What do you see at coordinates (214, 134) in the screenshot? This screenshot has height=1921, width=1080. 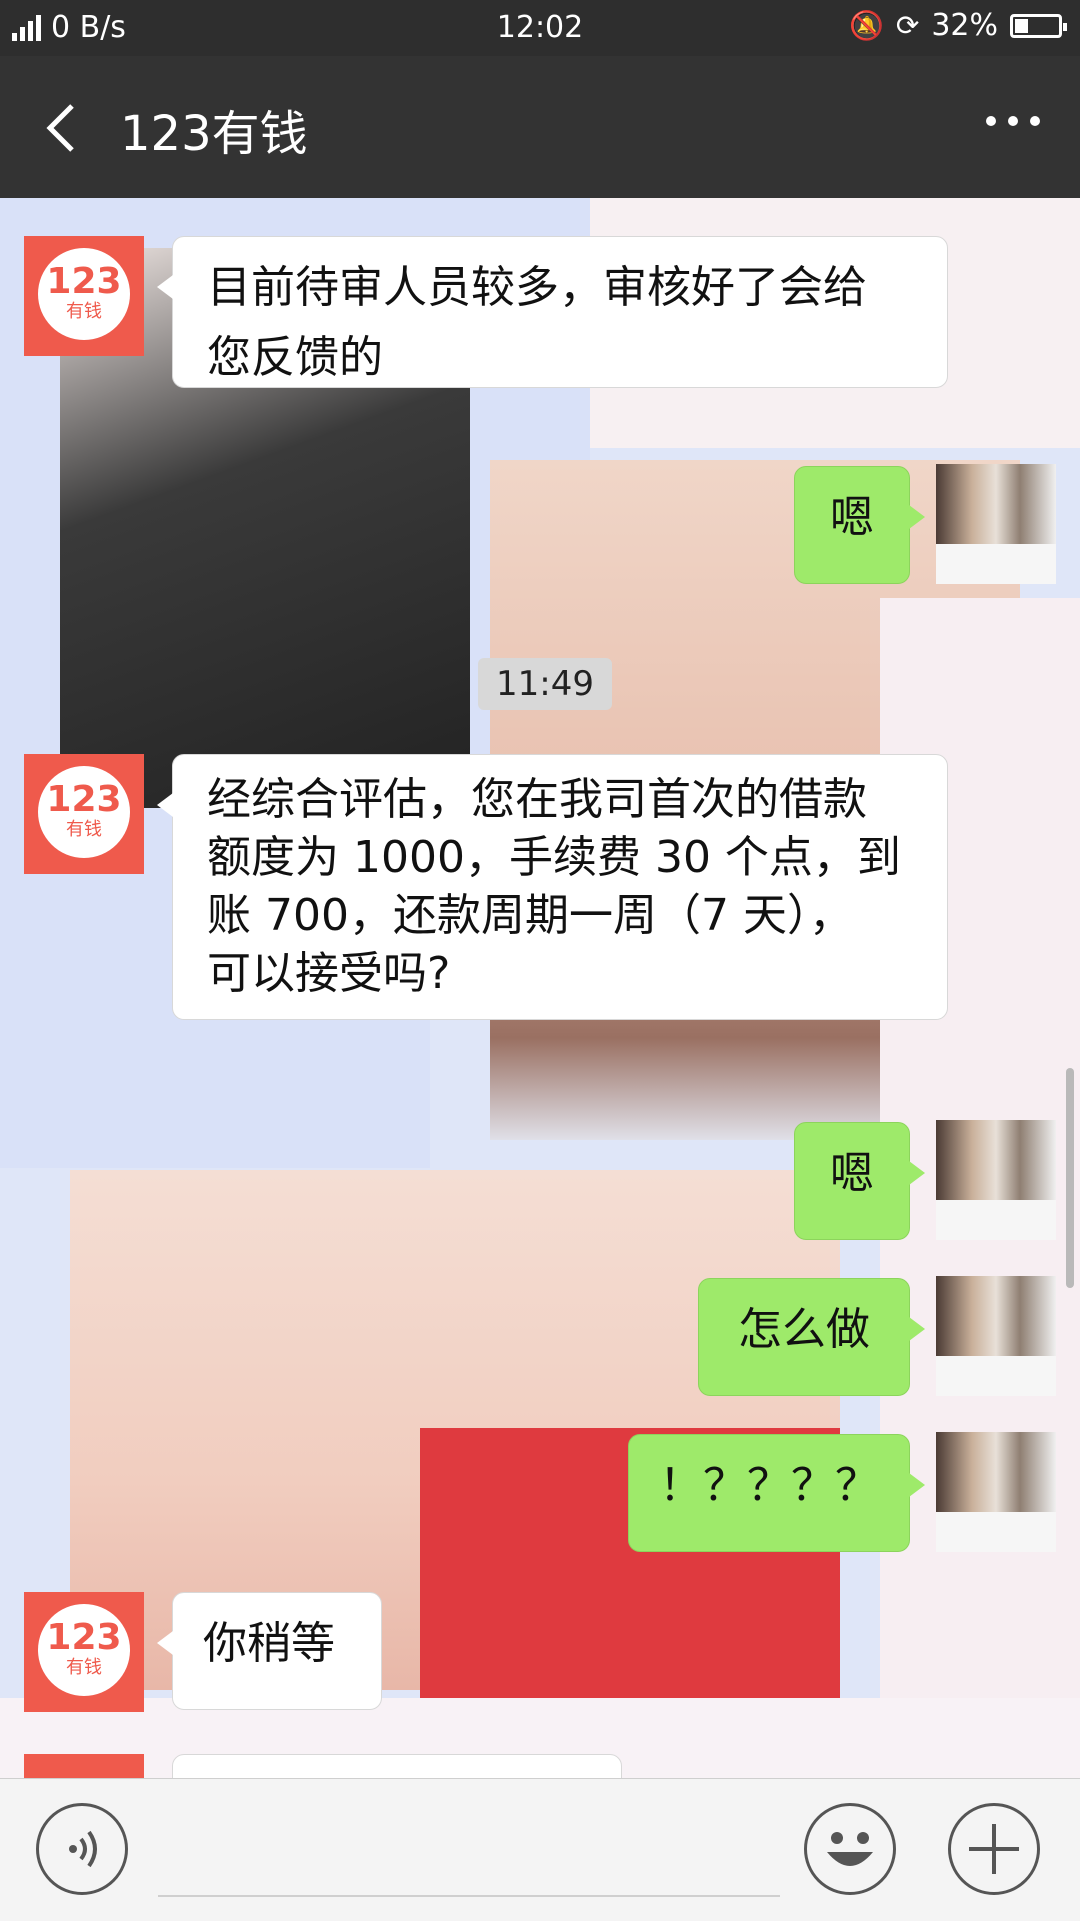 I see `chat-title: 123有钱` at bounding box center [214, 134].